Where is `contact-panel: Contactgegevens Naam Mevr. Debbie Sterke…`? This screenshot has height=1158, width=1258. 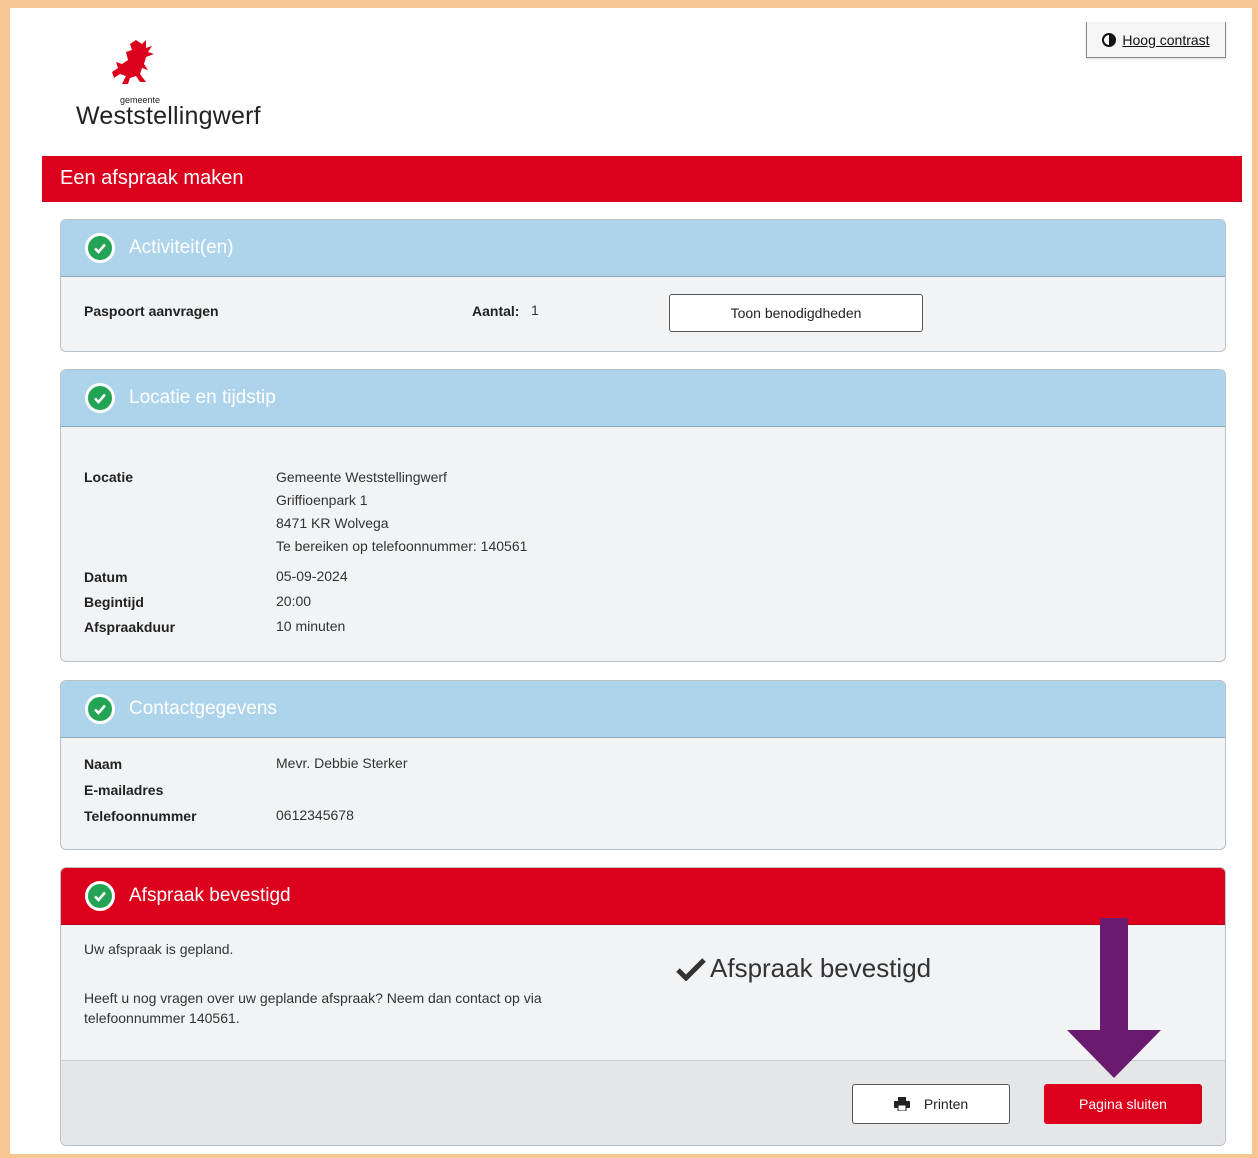 contact-panel: Contactgegevens Naam Mevr. Debbie Sterke… is located at coordinates (643, 765).